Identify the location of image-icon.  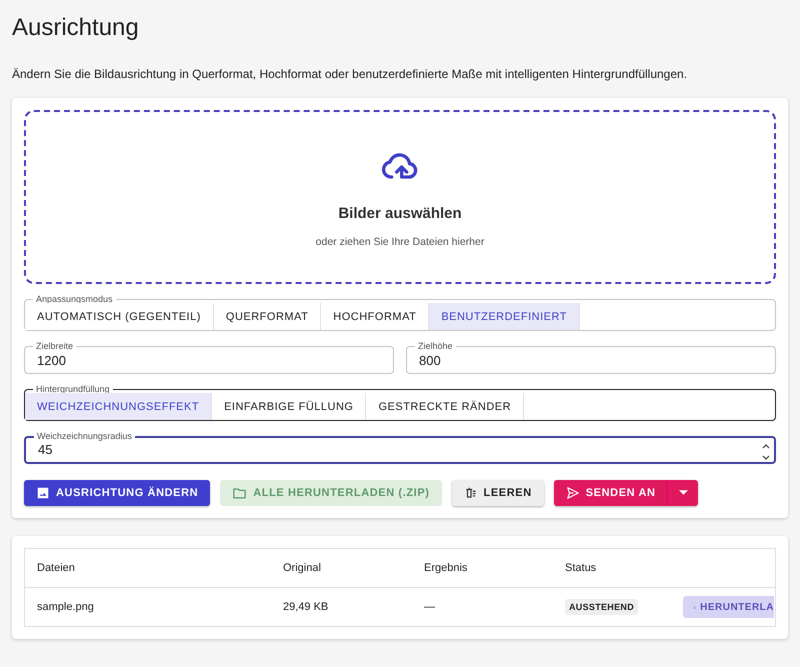
(43, 493).